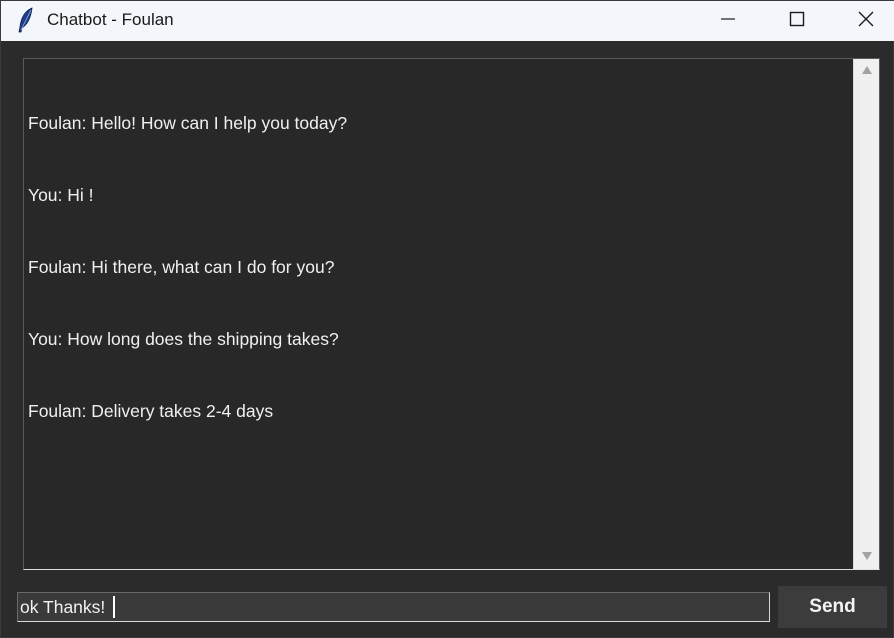 The image size is (894, 638). What do you see at coordinates (181, 267) in the screenshot?
I see `chat-message: Foulan: Hi there, what can I do for you?` at bounding box center [181, 267].